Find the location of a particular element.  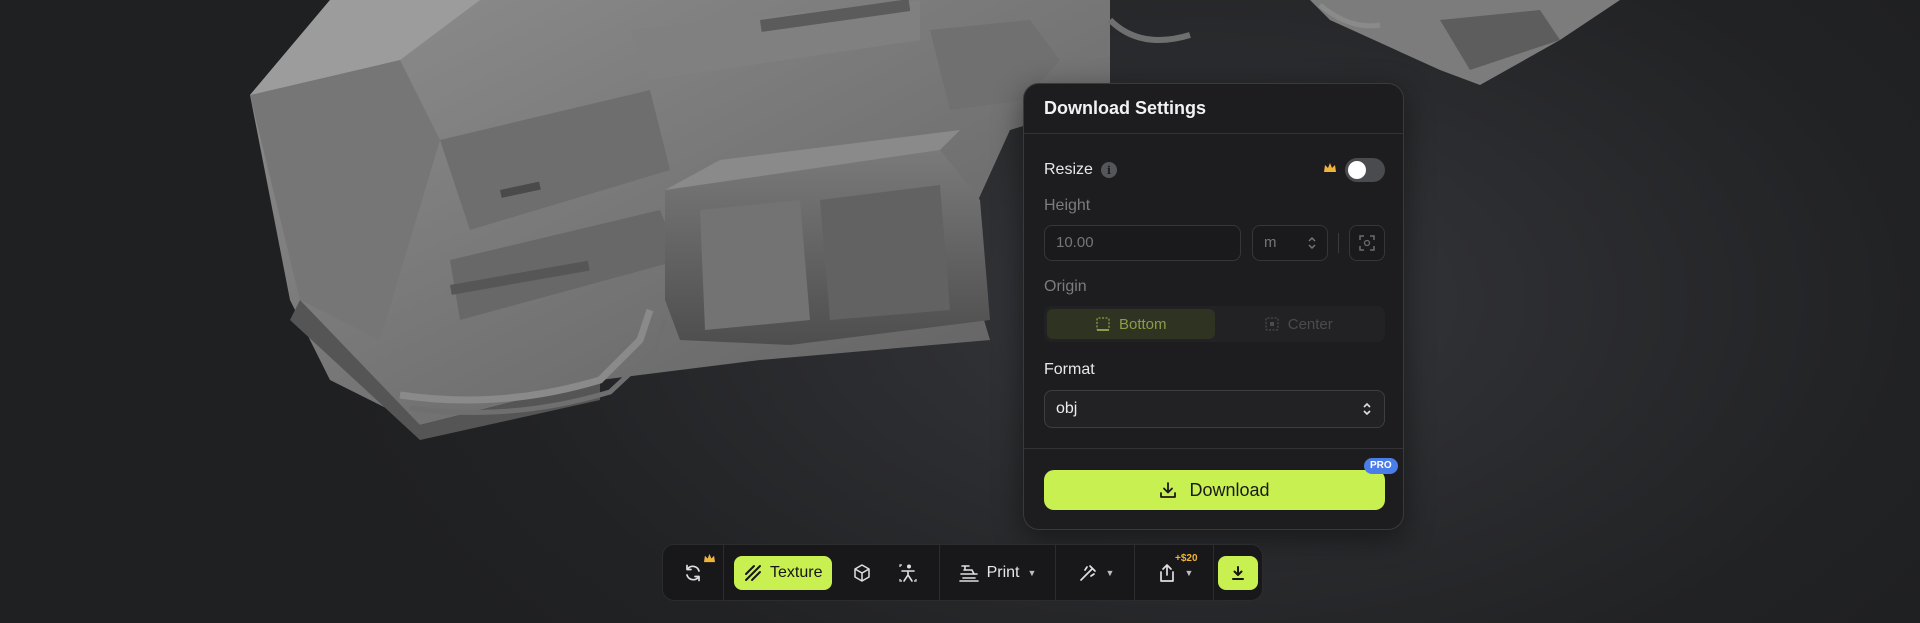

tools-group: ▼ is located at coordinates (1095, 572).